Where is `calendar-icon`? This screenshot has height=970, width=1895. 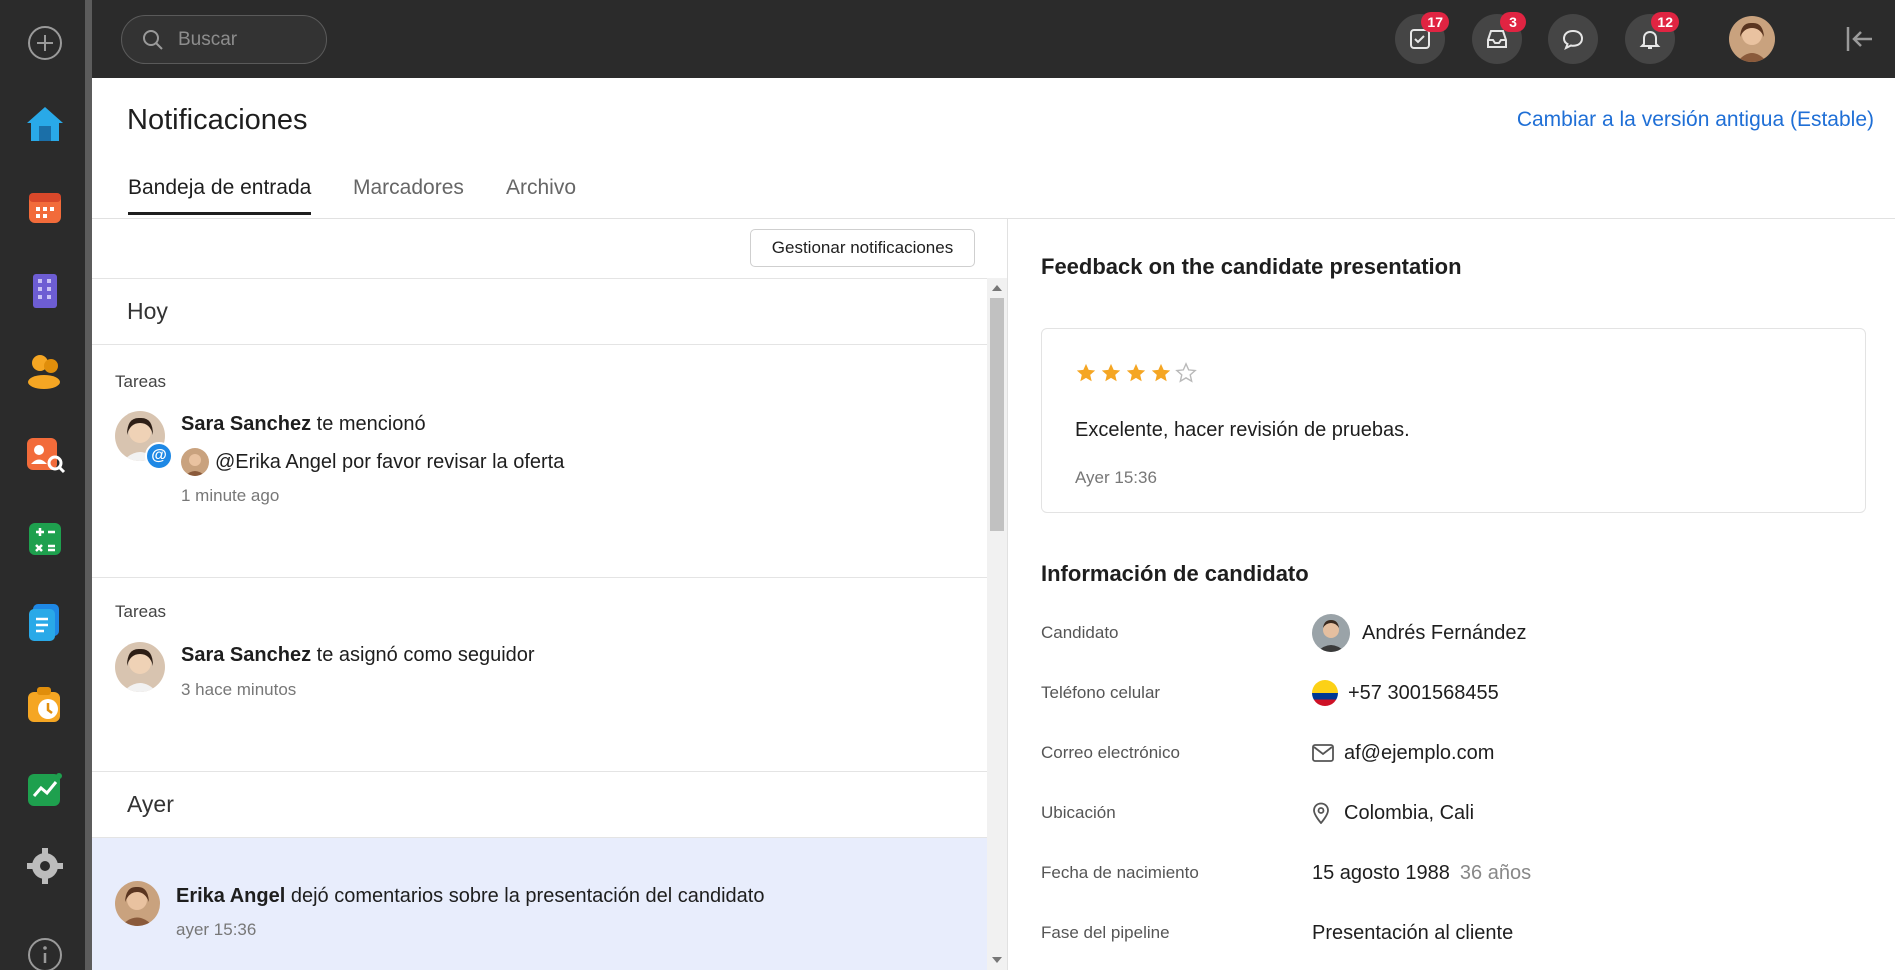
calendar-icon is located at coordinates (45, 207).